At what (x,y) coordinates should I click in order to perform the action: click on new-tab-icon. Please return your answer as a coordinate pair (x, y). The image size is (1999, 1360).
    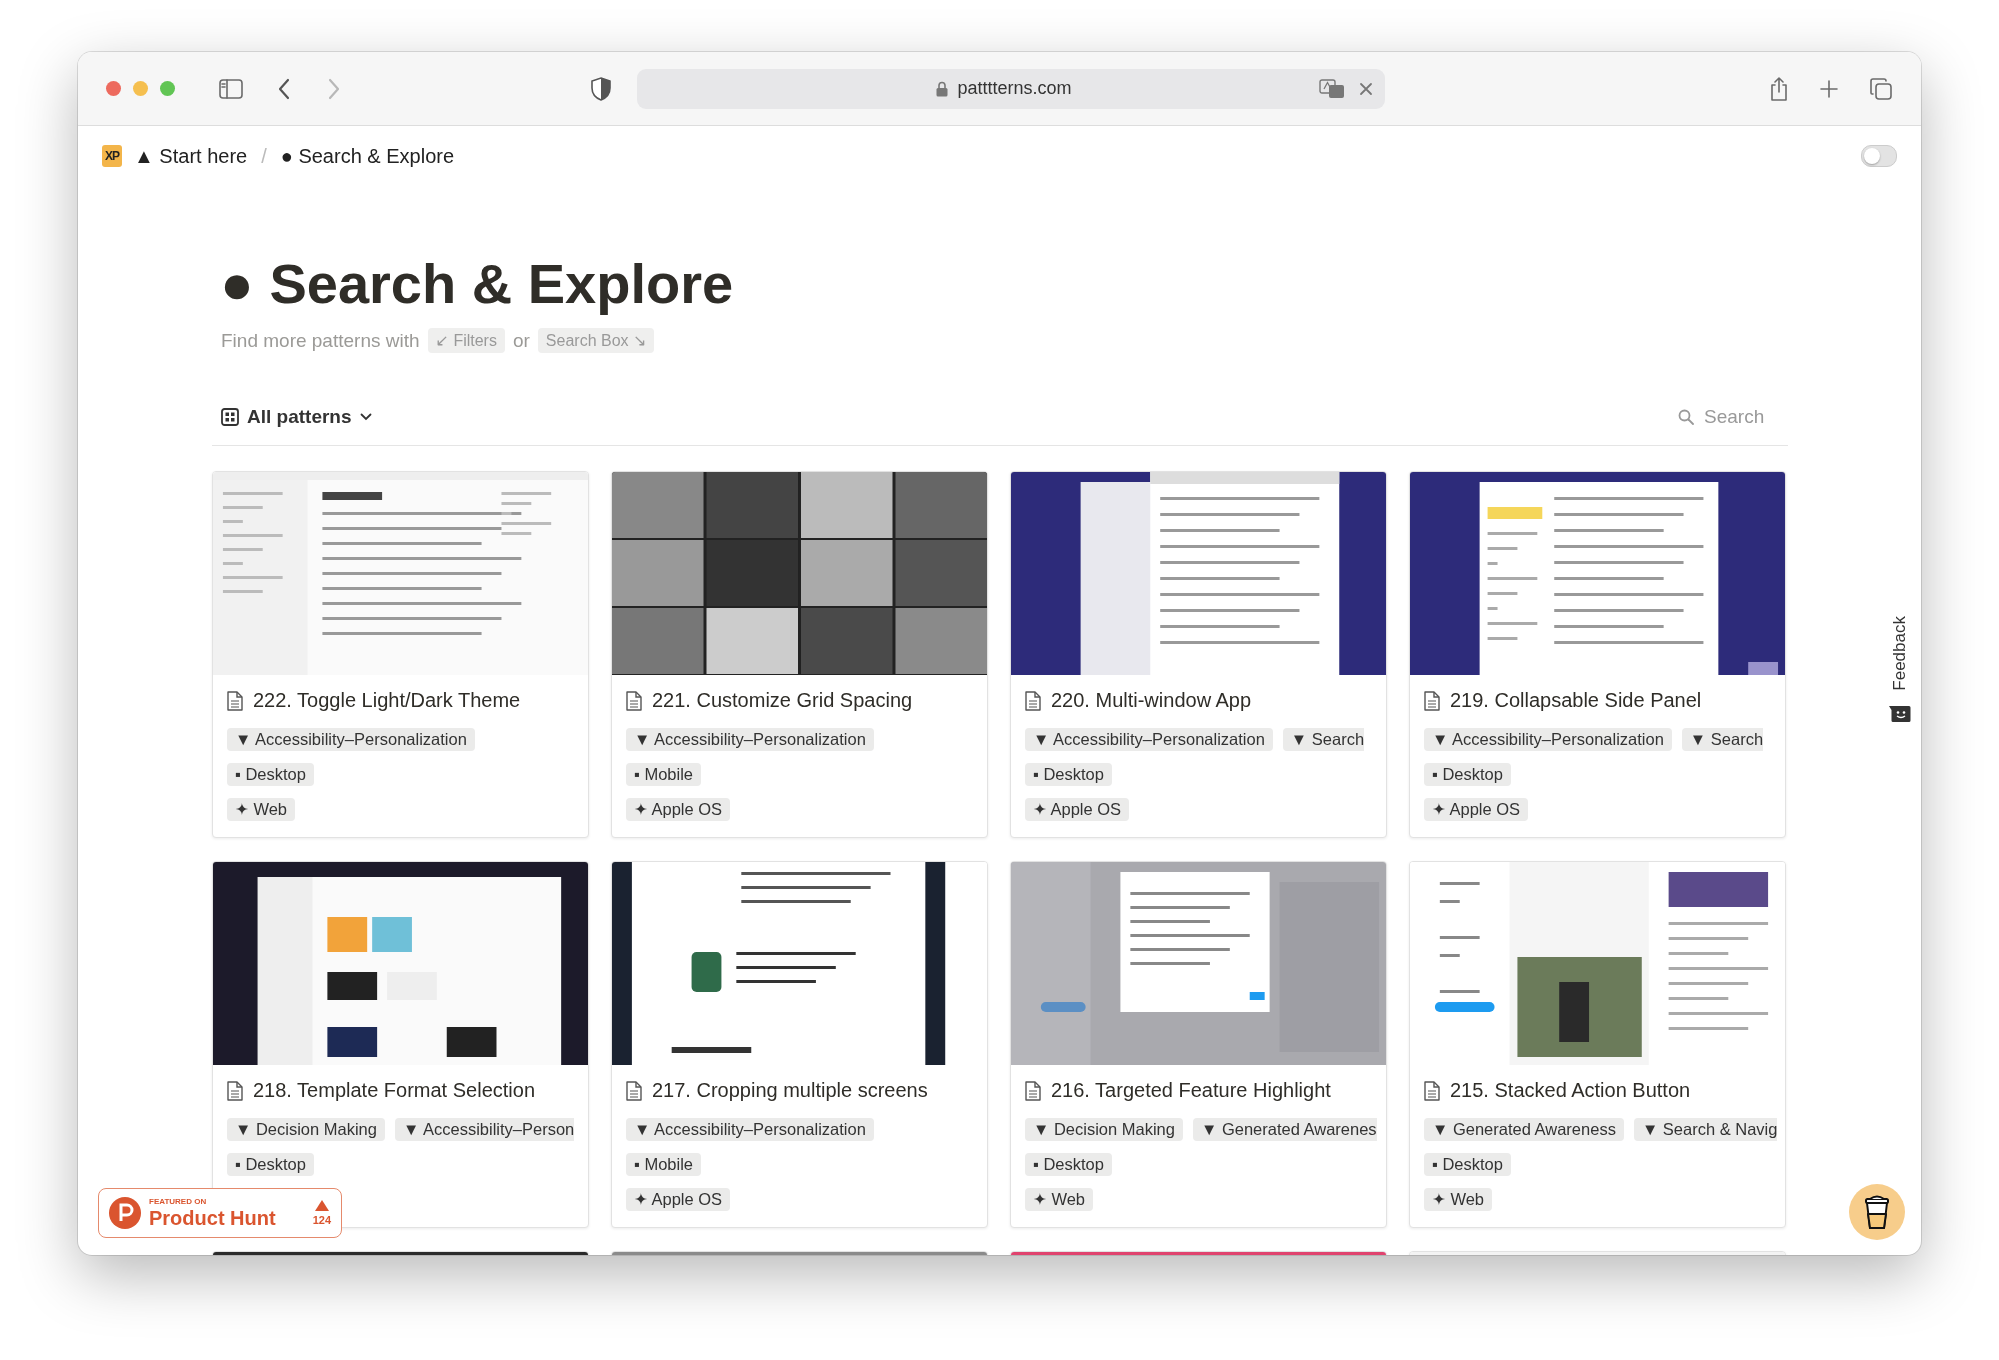
    Looking at the image, I should click on (1829, 88).